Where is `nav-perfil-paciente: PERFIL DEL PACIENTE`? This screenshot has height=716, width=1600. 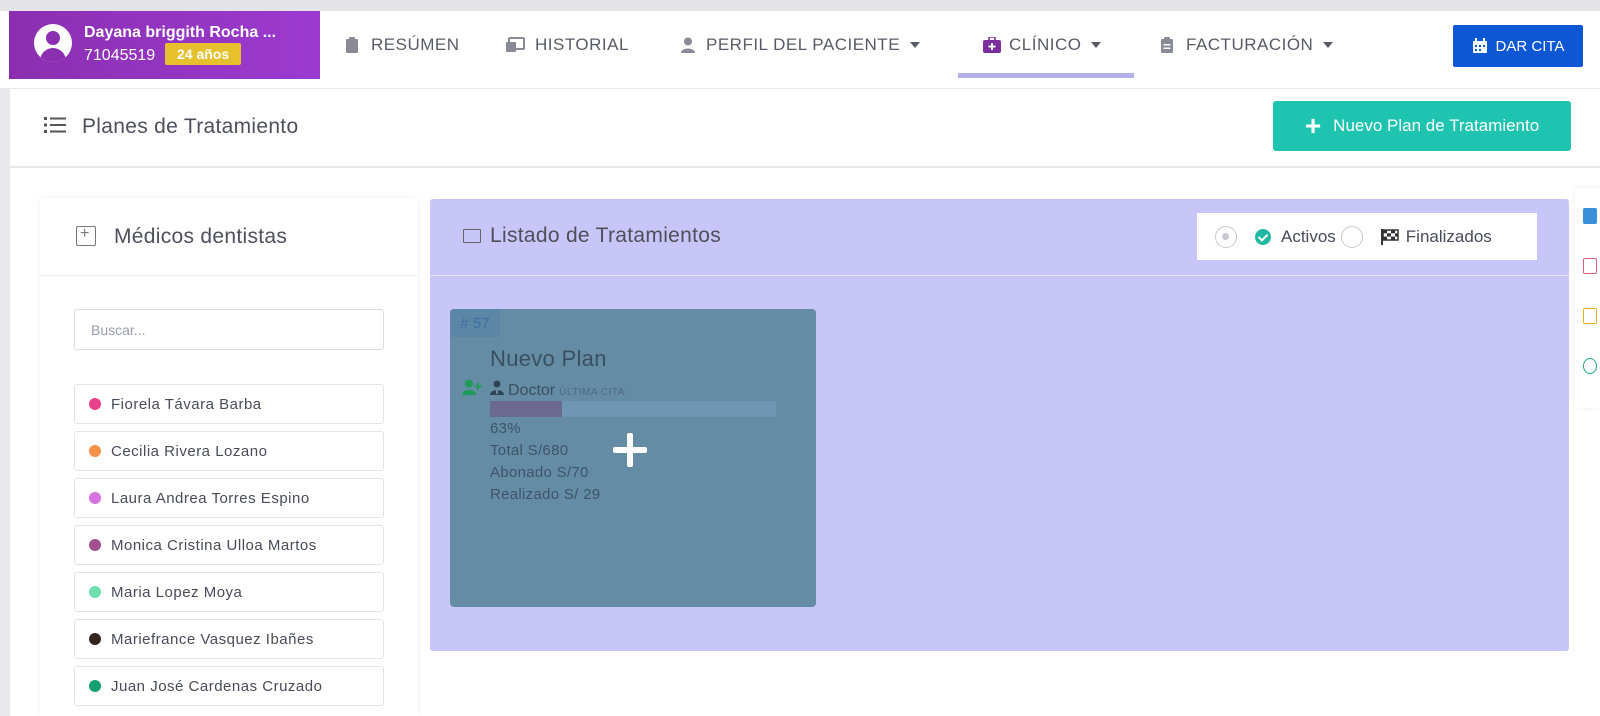
nav-perfil-paciente: PERFIL DEL PACIENTE is located at coordinates (800, 45).